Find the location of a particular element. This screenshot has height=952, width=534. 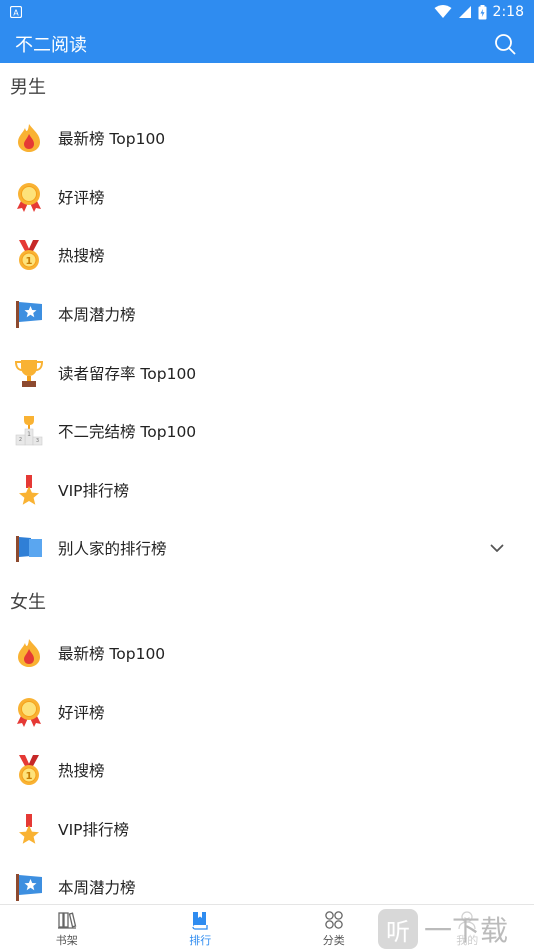

list-item-male-vip: VIP排行榜 is located at coordinates (267, 490).